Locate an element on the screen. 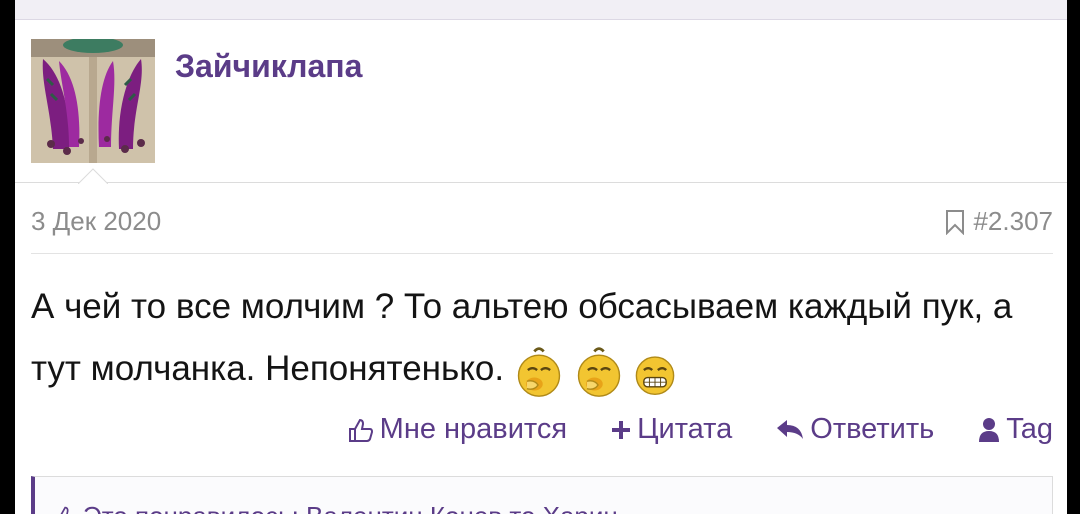 The width and height of the screenshot is (1080, 514). bookmark-icon is located at coordinates (955, 222).